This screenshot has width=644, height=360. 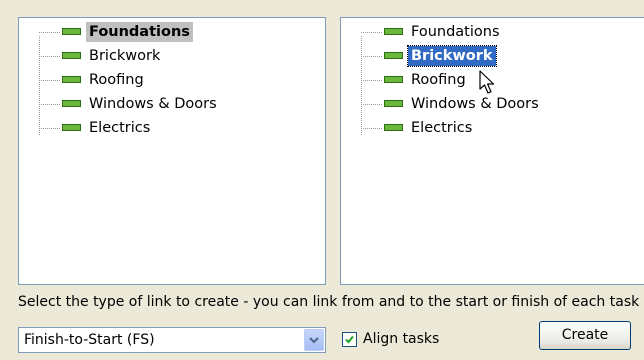 What do you see at coordinates (487, 82) in the screenshot?
I see `mouse-pointer-icon` at bounding box center [487, 82].